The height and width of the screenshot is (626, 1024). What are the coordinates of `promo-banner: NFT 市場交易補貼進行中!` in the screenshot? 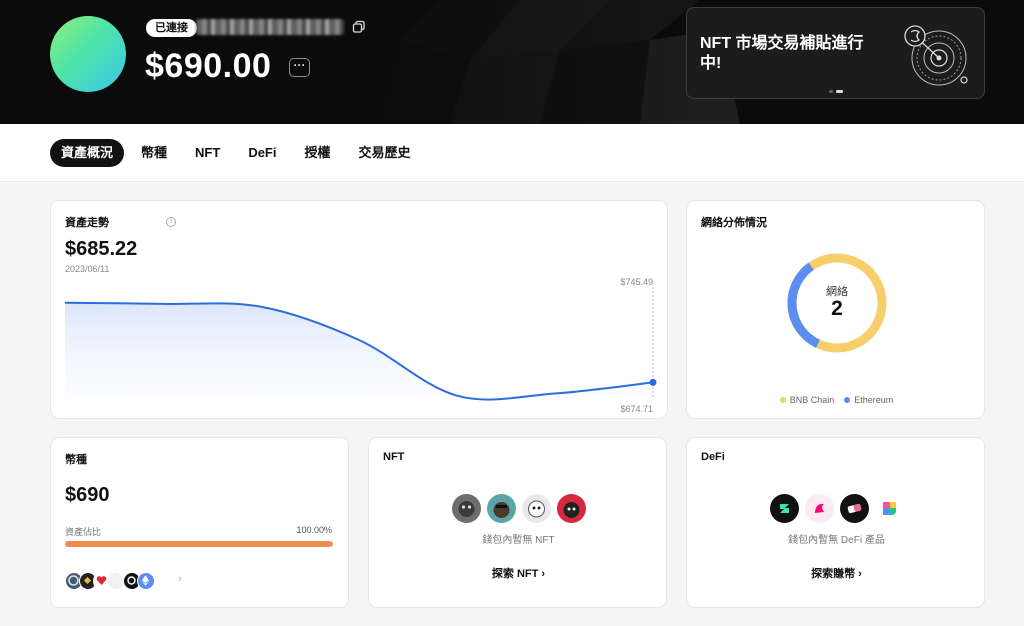 It's located at (835, 53).